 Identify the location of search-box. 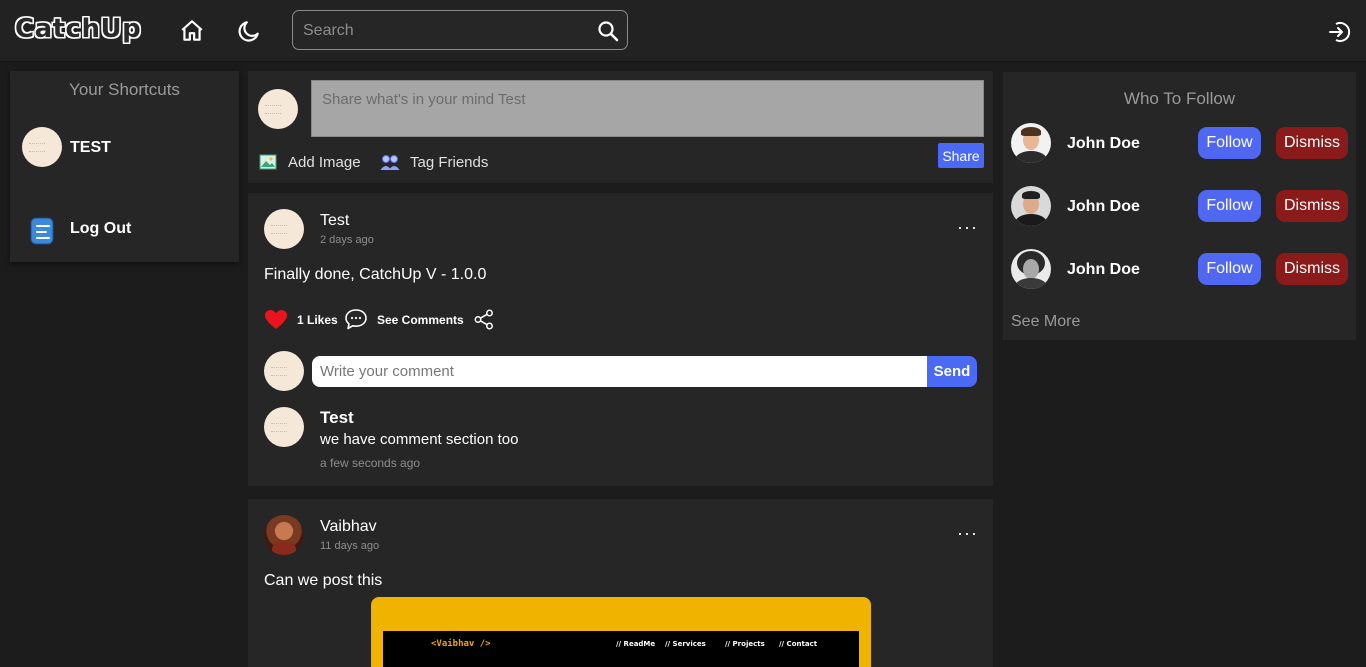
(460, 30).